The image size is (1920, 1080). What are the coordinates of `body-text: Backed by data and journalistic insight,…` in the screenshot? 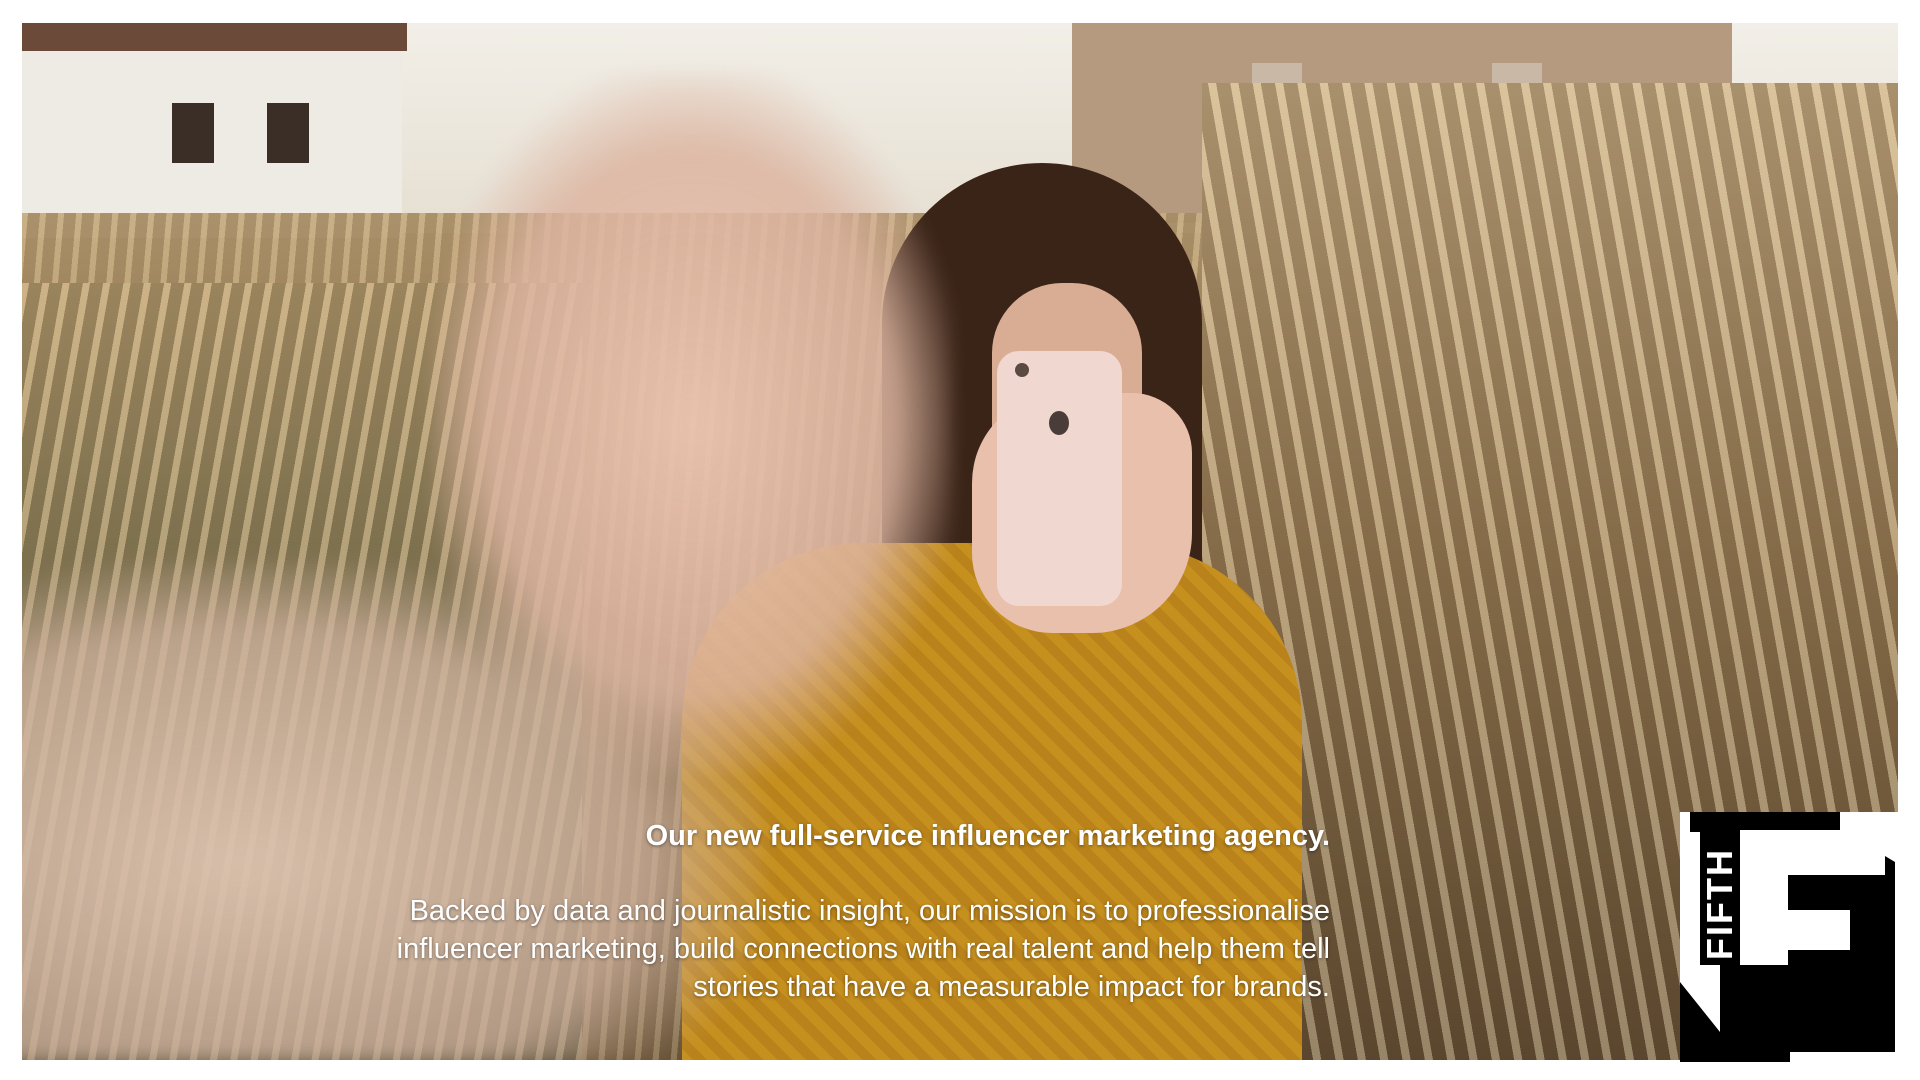 It's located at (805, 949).